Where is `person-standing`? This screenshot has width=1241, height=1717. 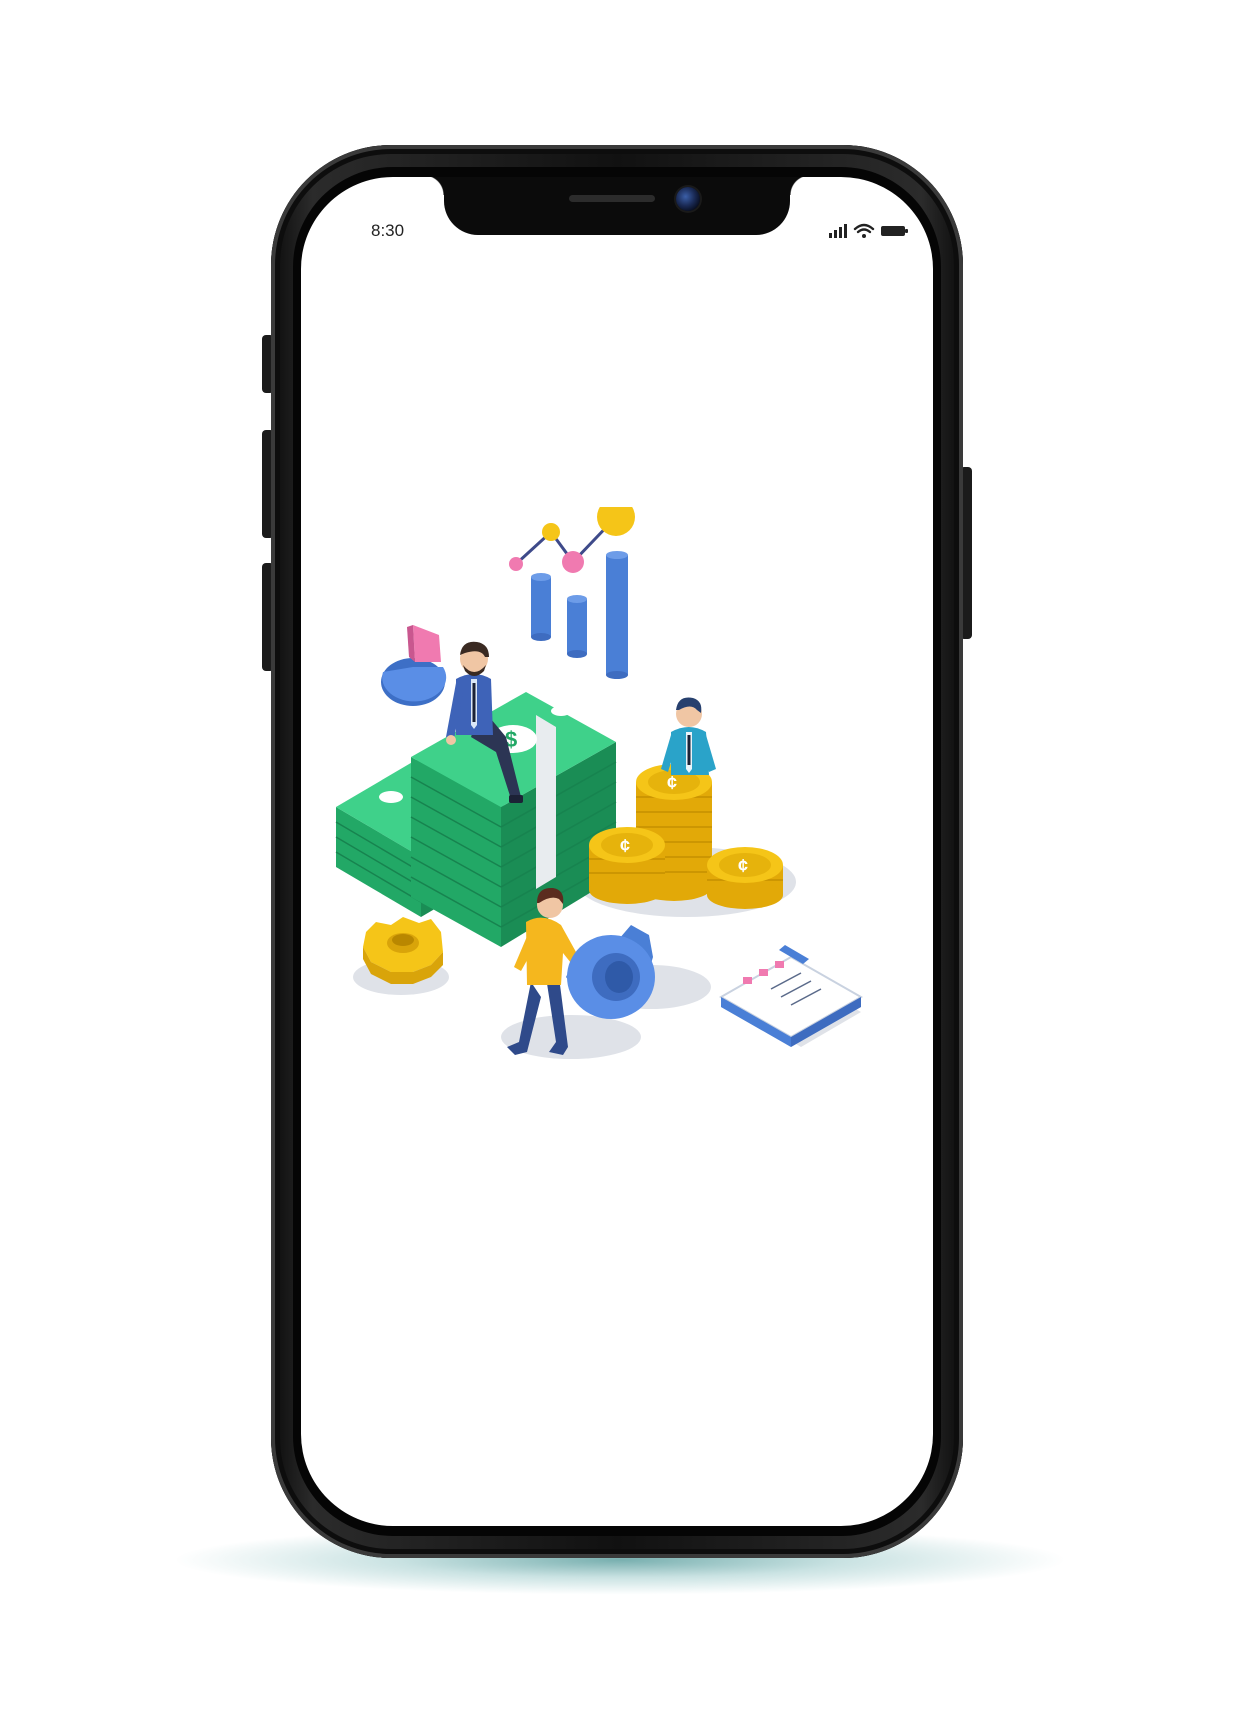
person-standing is located at coordinates (688, 736).